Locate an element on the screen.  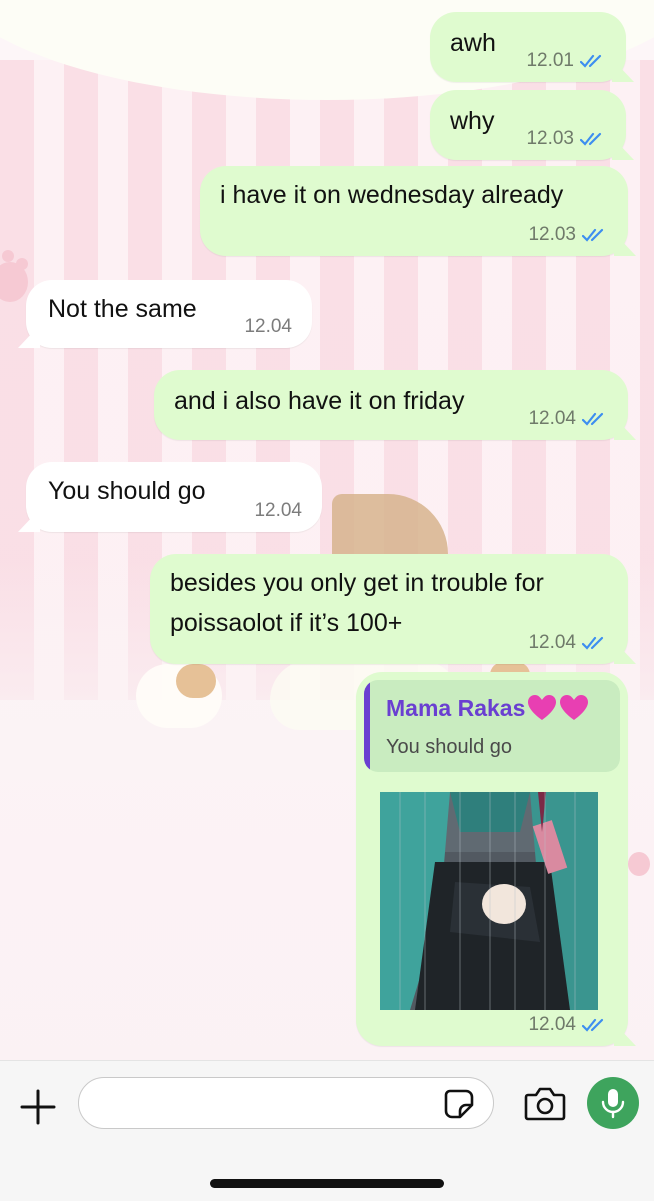
outgoing-message: why 12.03 is located at coordinates (532, 125).